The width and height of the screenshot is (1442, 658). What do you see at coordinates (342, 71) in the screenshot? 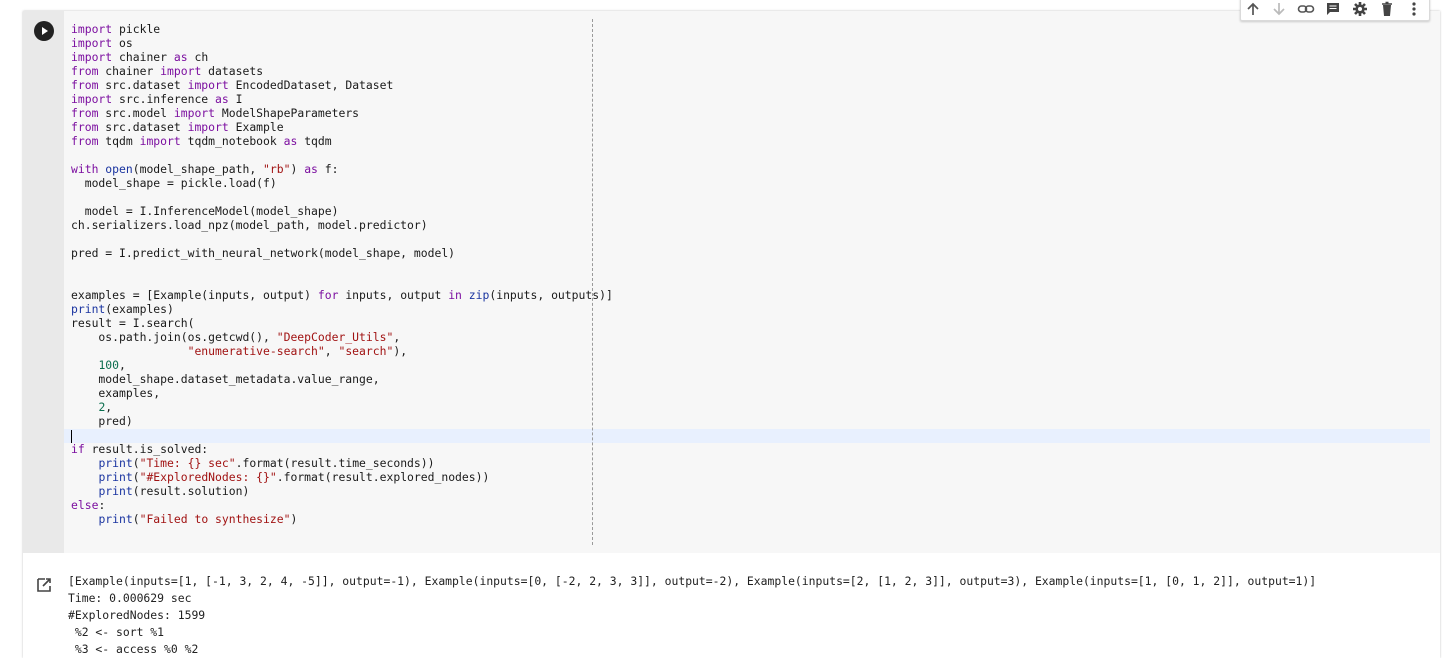
I see `code-line: from chainer import datasets` at bounding box center [342, 71].